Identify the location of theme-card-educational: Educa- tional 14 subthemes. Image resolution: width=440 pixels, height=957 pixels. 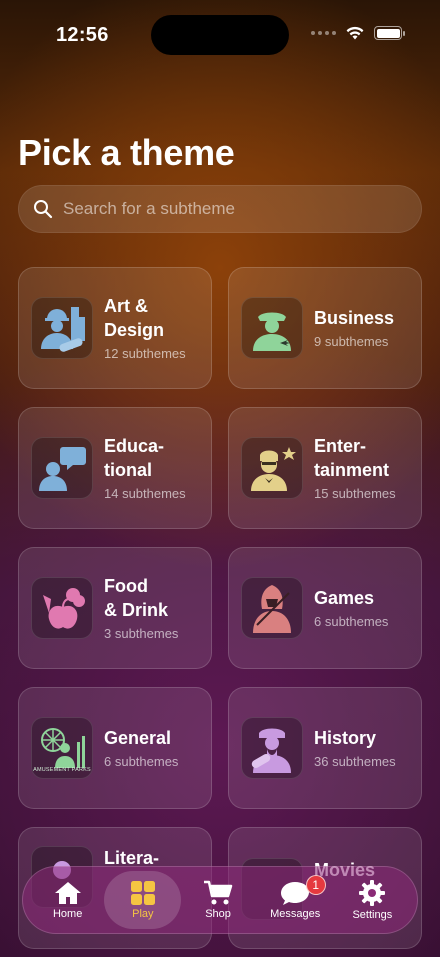
(115, 468).